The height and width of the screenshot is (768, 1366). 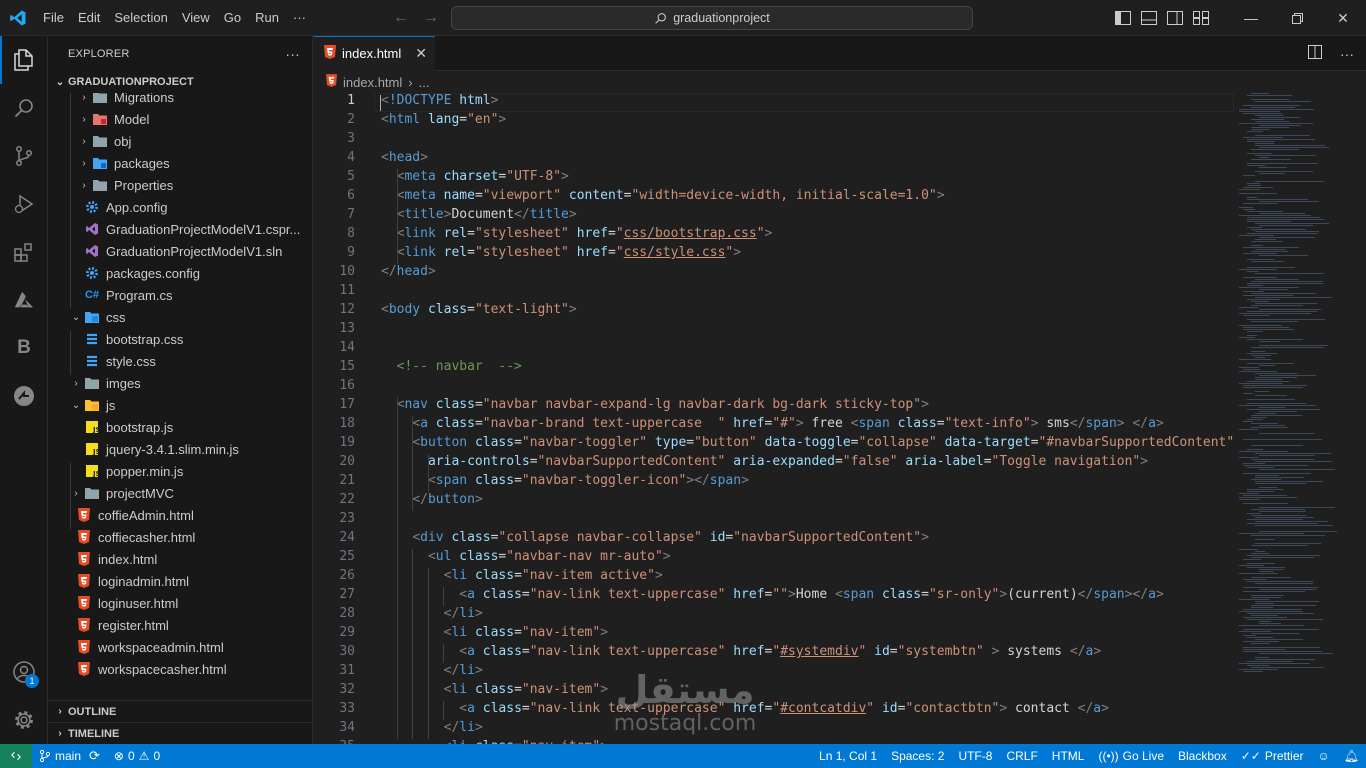 I want to click on tree-file: GraduationProjectModelV1.sln, so click(x=180, y=251).